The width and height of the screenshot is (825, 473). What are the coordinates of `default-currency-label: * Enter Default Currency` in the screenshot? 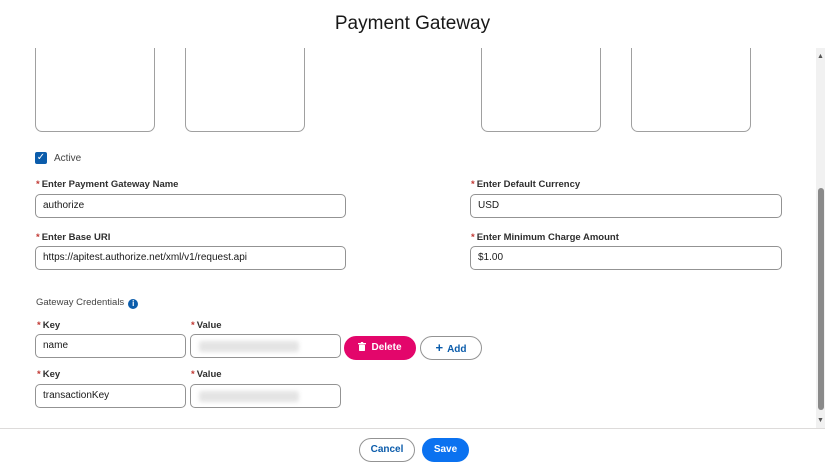 It's located at (525, 184).